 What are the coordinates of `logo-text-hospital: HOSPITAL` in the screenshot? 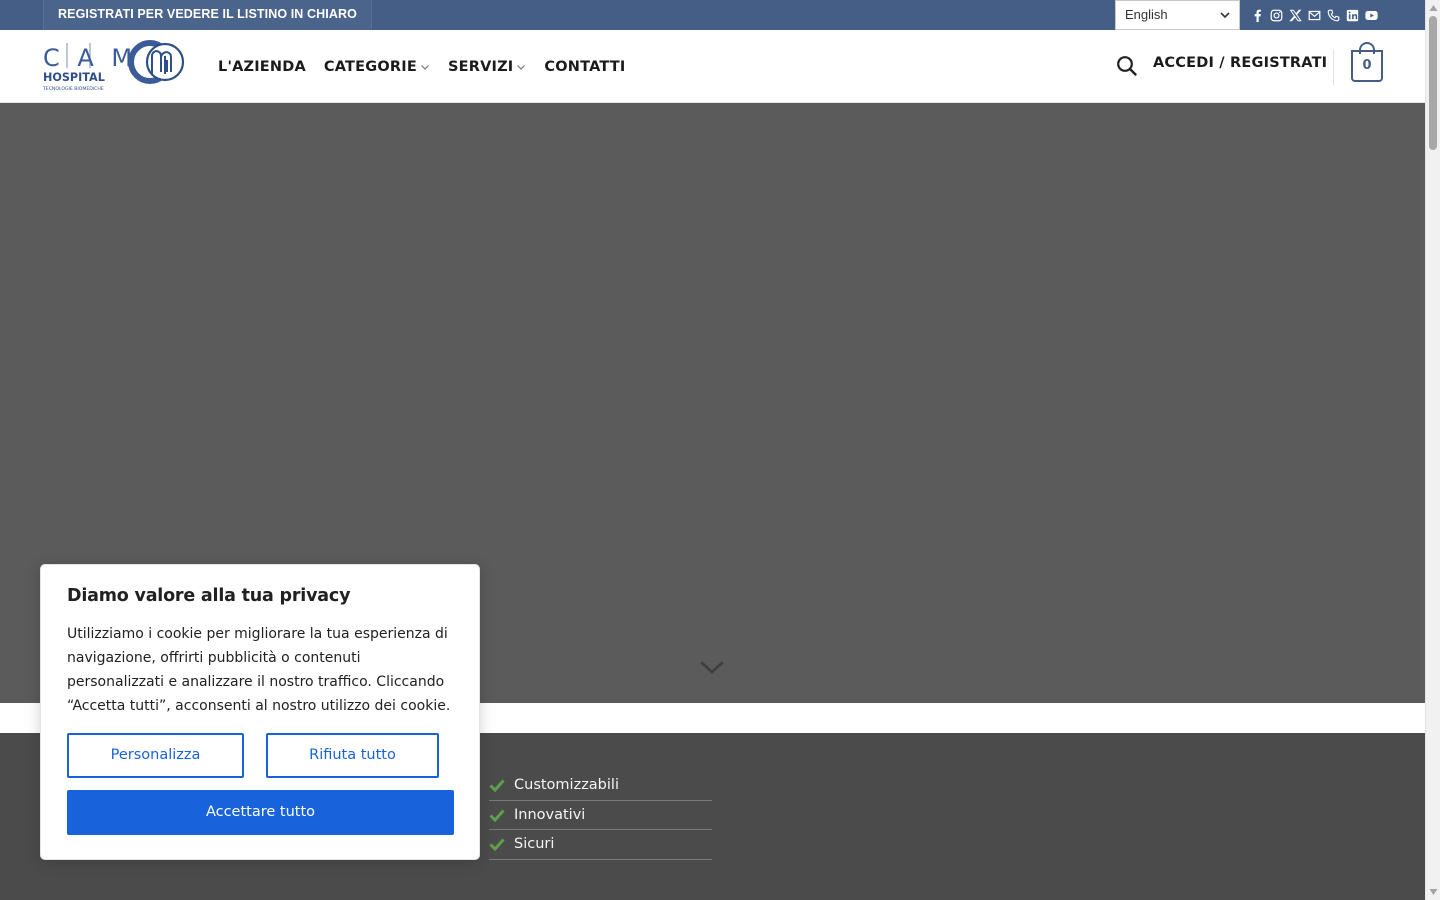 It's located at (74, 77).